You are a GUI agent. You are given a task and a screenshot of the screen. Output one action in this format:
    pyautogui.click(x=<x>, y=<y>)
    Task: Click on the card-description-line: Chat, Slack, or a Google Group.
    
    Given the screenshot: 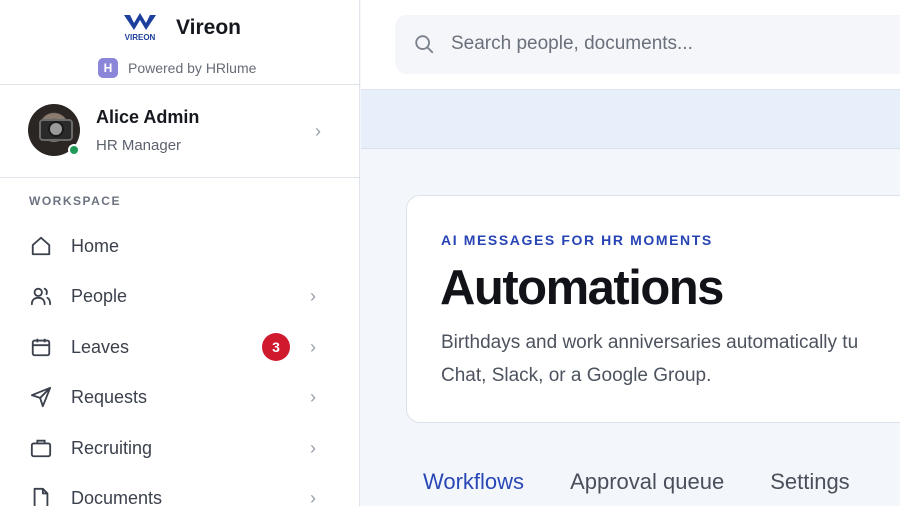 What is the action you would take?
    pyautogui.click(x=576, y=375)
    